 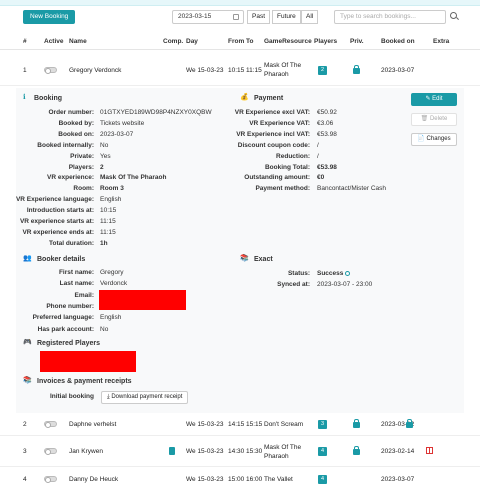 What do you see at coordinates (334, 273) in the screenshot?
I see `exact-status-value: Success` at bounding box center [334, 273].